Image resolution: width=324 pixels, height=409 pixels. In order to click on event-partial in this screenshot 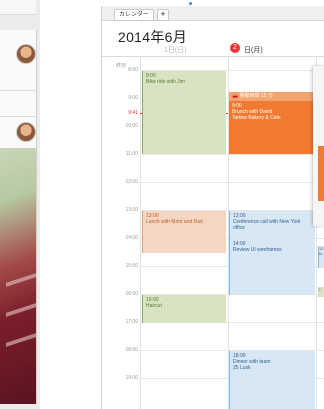, I will do `click(321, 173)`.